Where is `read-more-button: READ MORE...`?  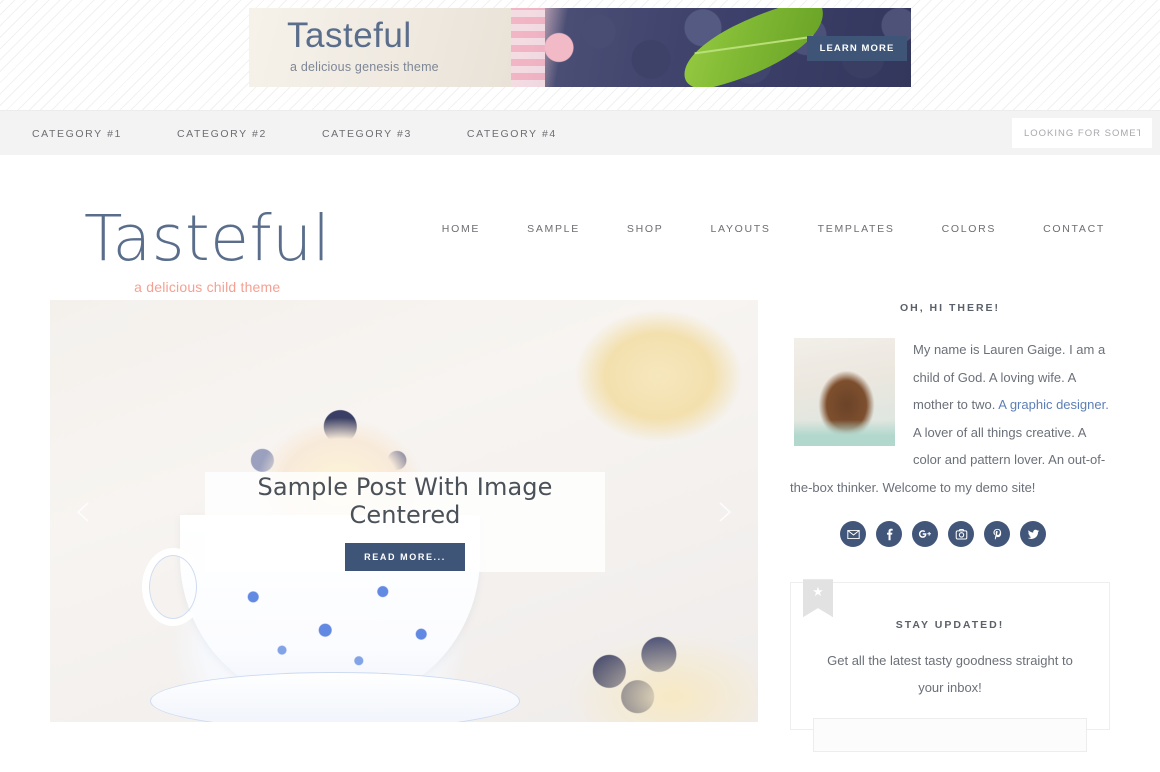
read-more-button: READ MORE... is located at coordinates (405, 557).